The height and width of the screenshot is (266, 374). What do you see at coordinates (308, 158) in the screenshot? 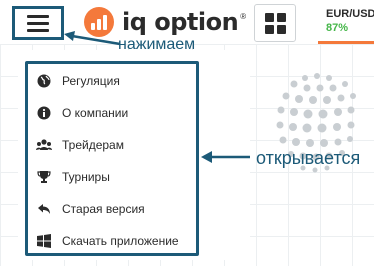
I see `annotation-opens: открывается` at bounding box center [308, 158].